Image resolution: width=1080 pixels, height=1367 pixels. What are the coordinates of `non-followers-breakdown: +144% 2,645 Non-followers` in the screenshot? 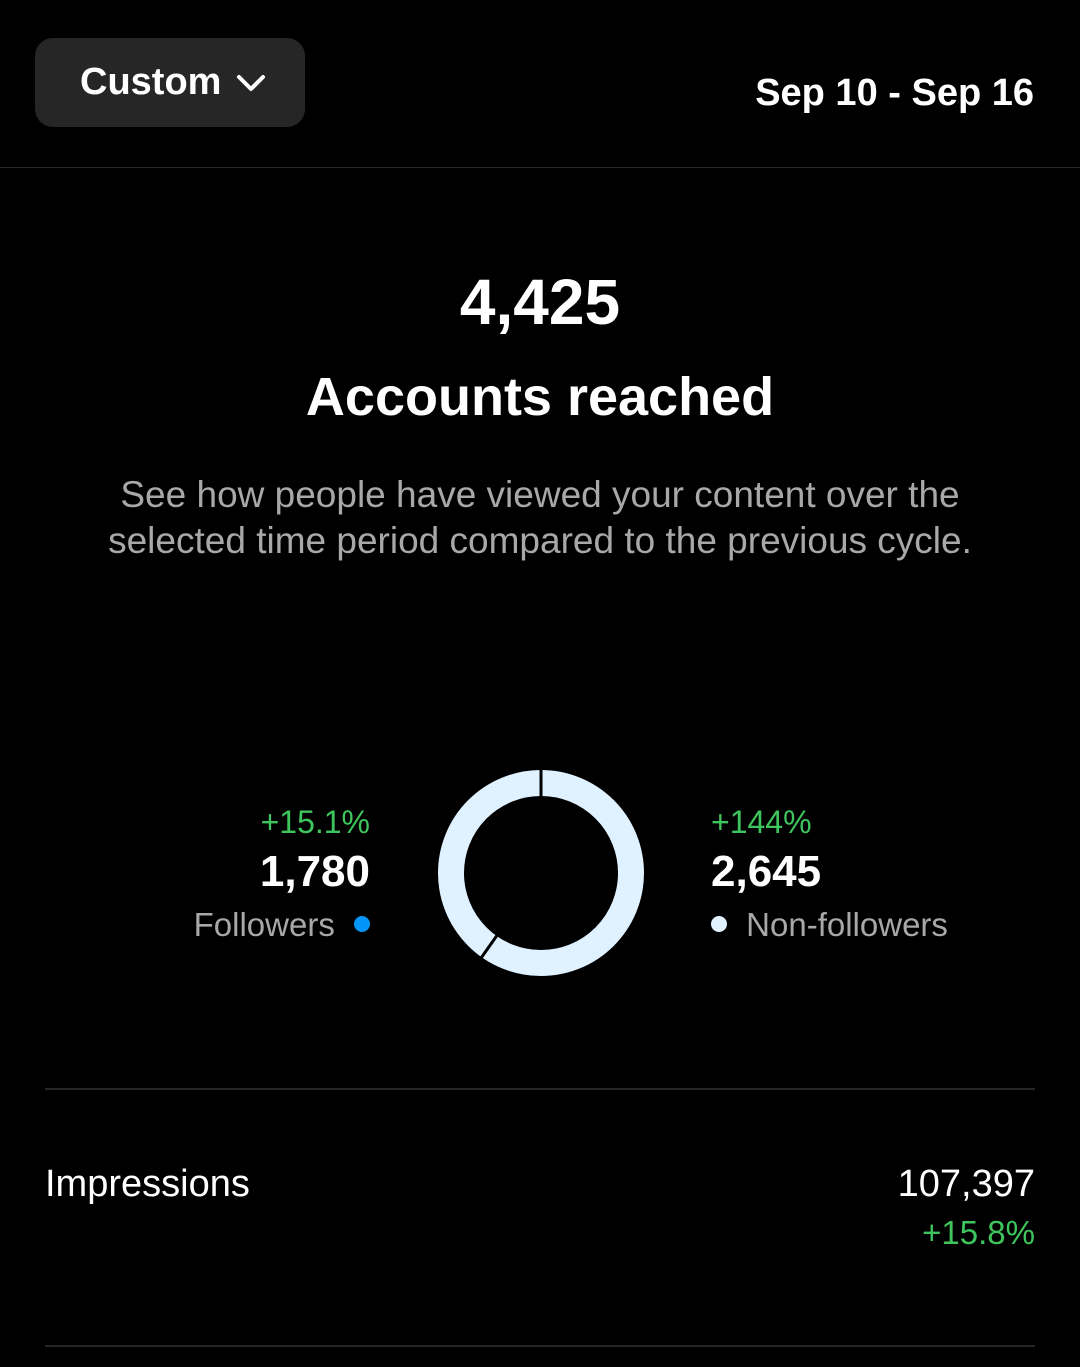 It's located at (861, 875).